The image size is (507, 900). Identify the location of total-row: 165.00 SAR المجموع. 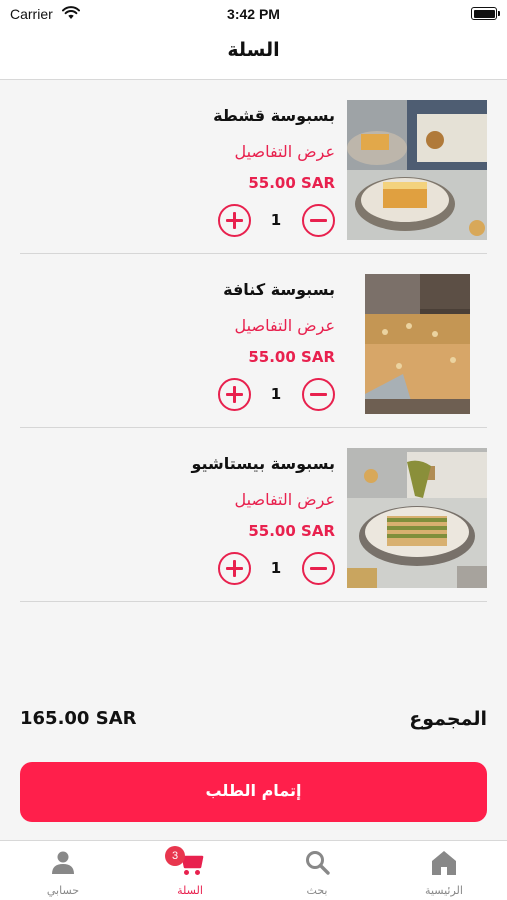
(253, 721).